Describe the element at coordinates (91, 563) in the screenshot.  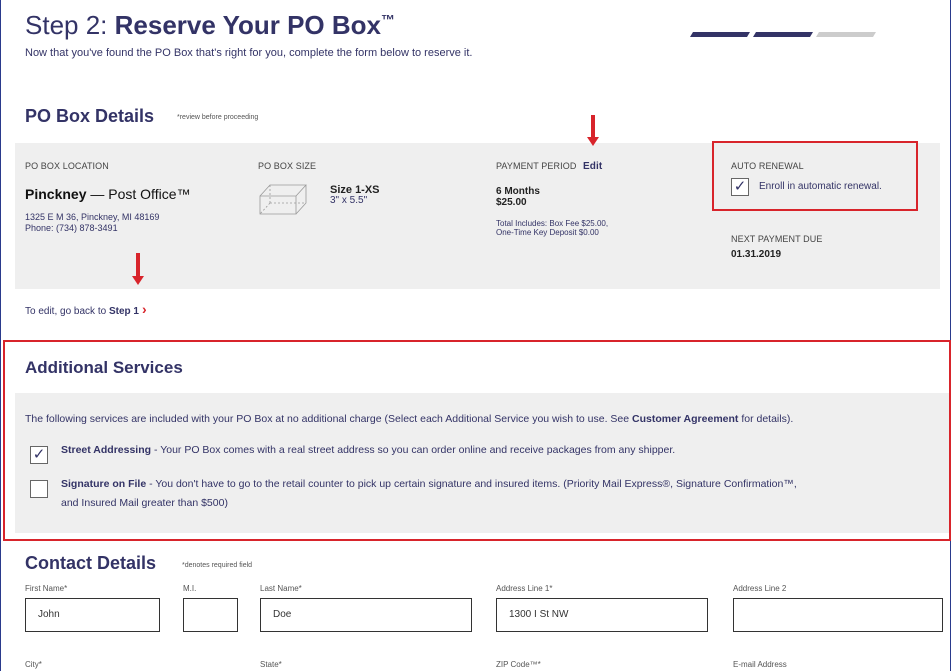
I see `contact-details-heading: Contact Details` at that location.